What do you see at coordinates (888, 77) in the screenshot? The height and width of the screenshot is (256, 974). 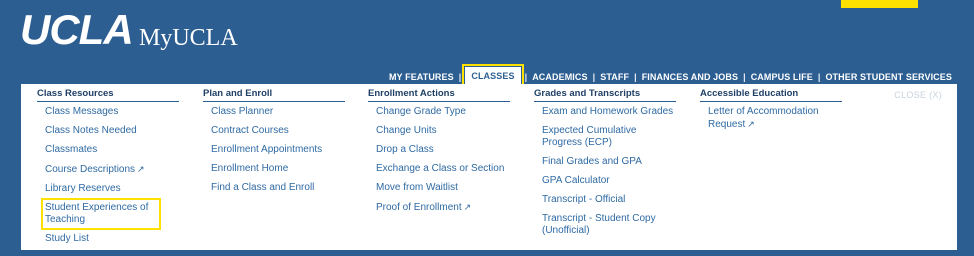 I see `nav-other-student-services: OTHER STUDENT SERVICES` at bounding box center [888, 77].